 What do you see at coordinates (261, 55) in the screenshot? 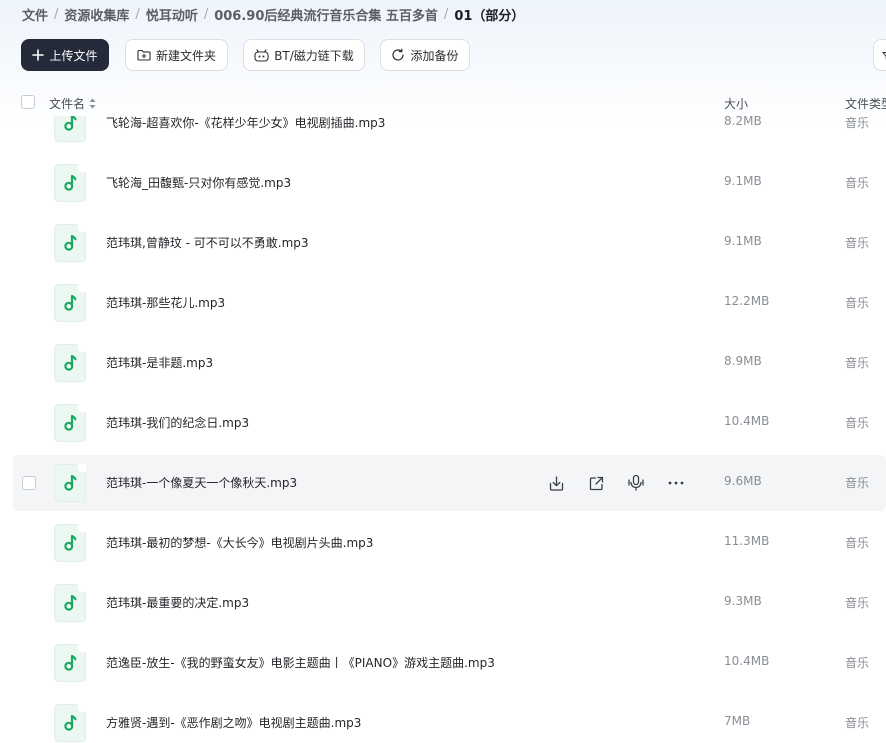
I see `bt-icon` at bounding box center [261, 55].